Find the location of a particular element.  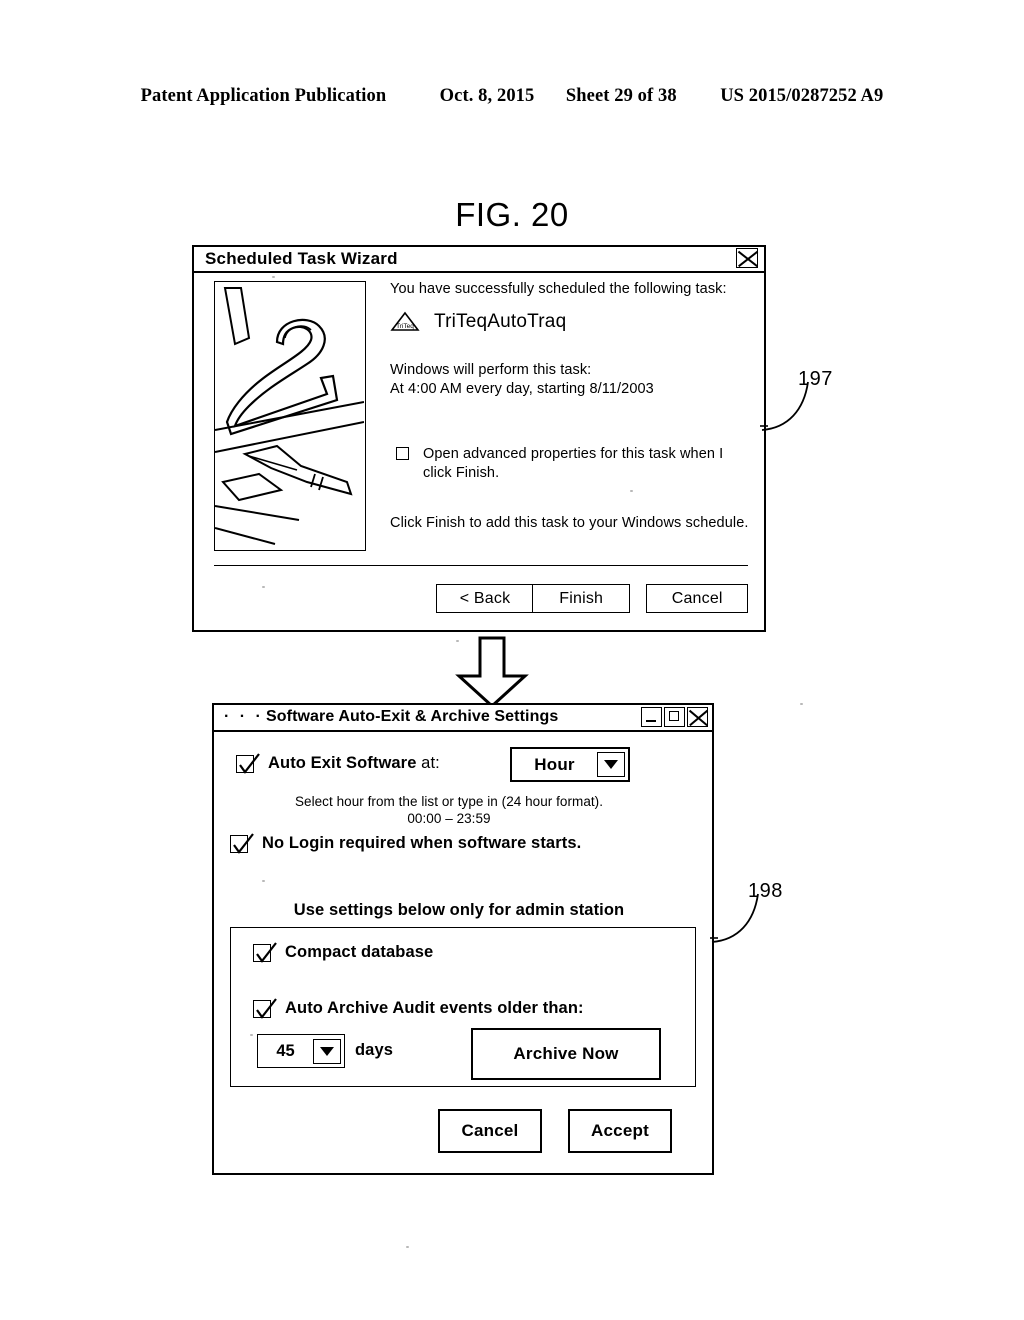

no-login-checkbox-row: No Login required when software starts. is located at coordinates (406, 843).